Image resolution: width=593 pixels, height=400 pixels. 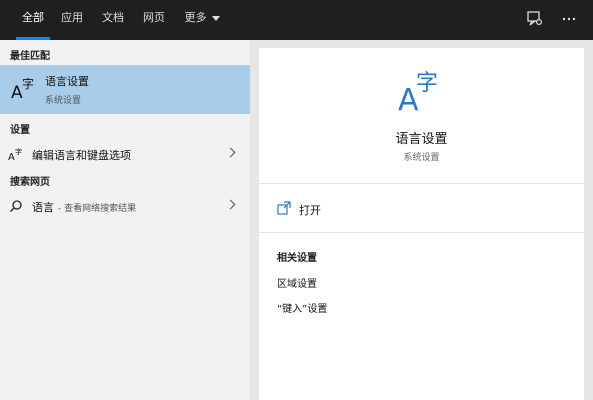 I want to click on tab-more: 更多, so click(x=202, y=20).